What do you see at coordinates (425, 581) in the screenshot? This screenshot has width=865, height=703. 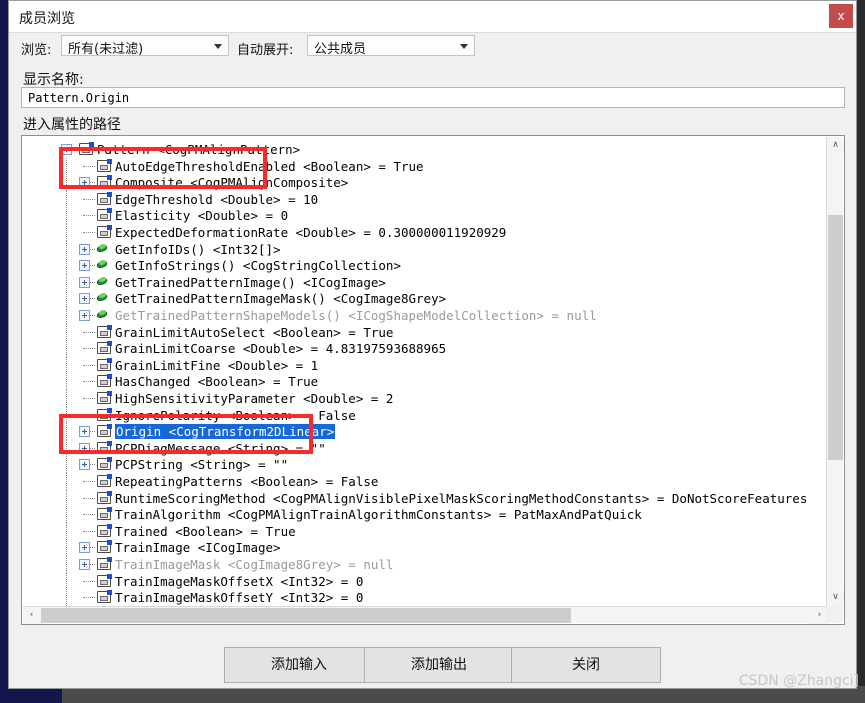 I see `tree-row: TrainImageMaskOffsetX <Int32> = 0` at bounding box center [425, 581].